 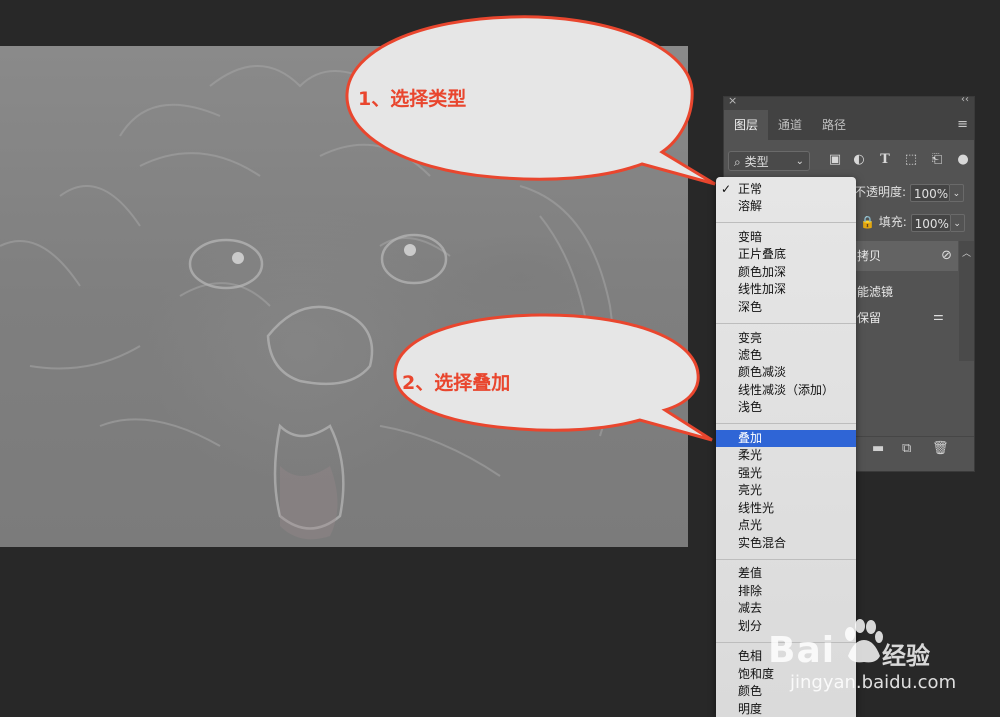 I want to click on panel-menu-icon: ≡, so click(x=962, y=124).